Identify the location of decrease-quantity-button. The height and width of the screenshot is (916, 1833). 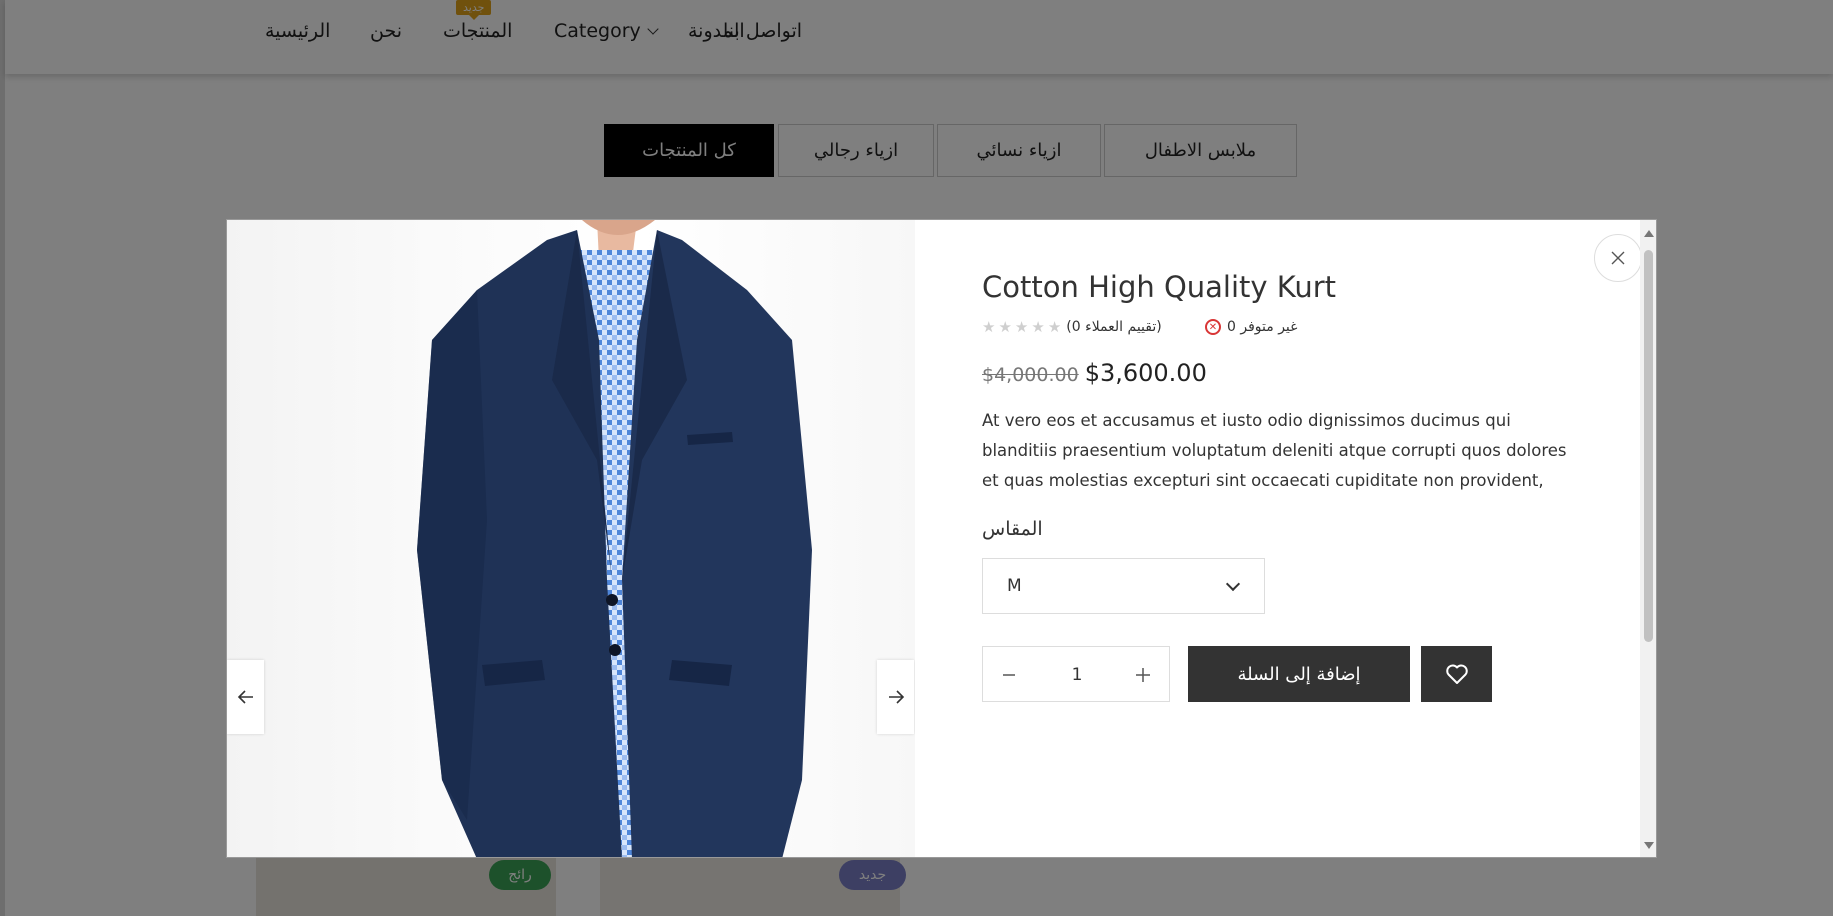
(1009, 675).